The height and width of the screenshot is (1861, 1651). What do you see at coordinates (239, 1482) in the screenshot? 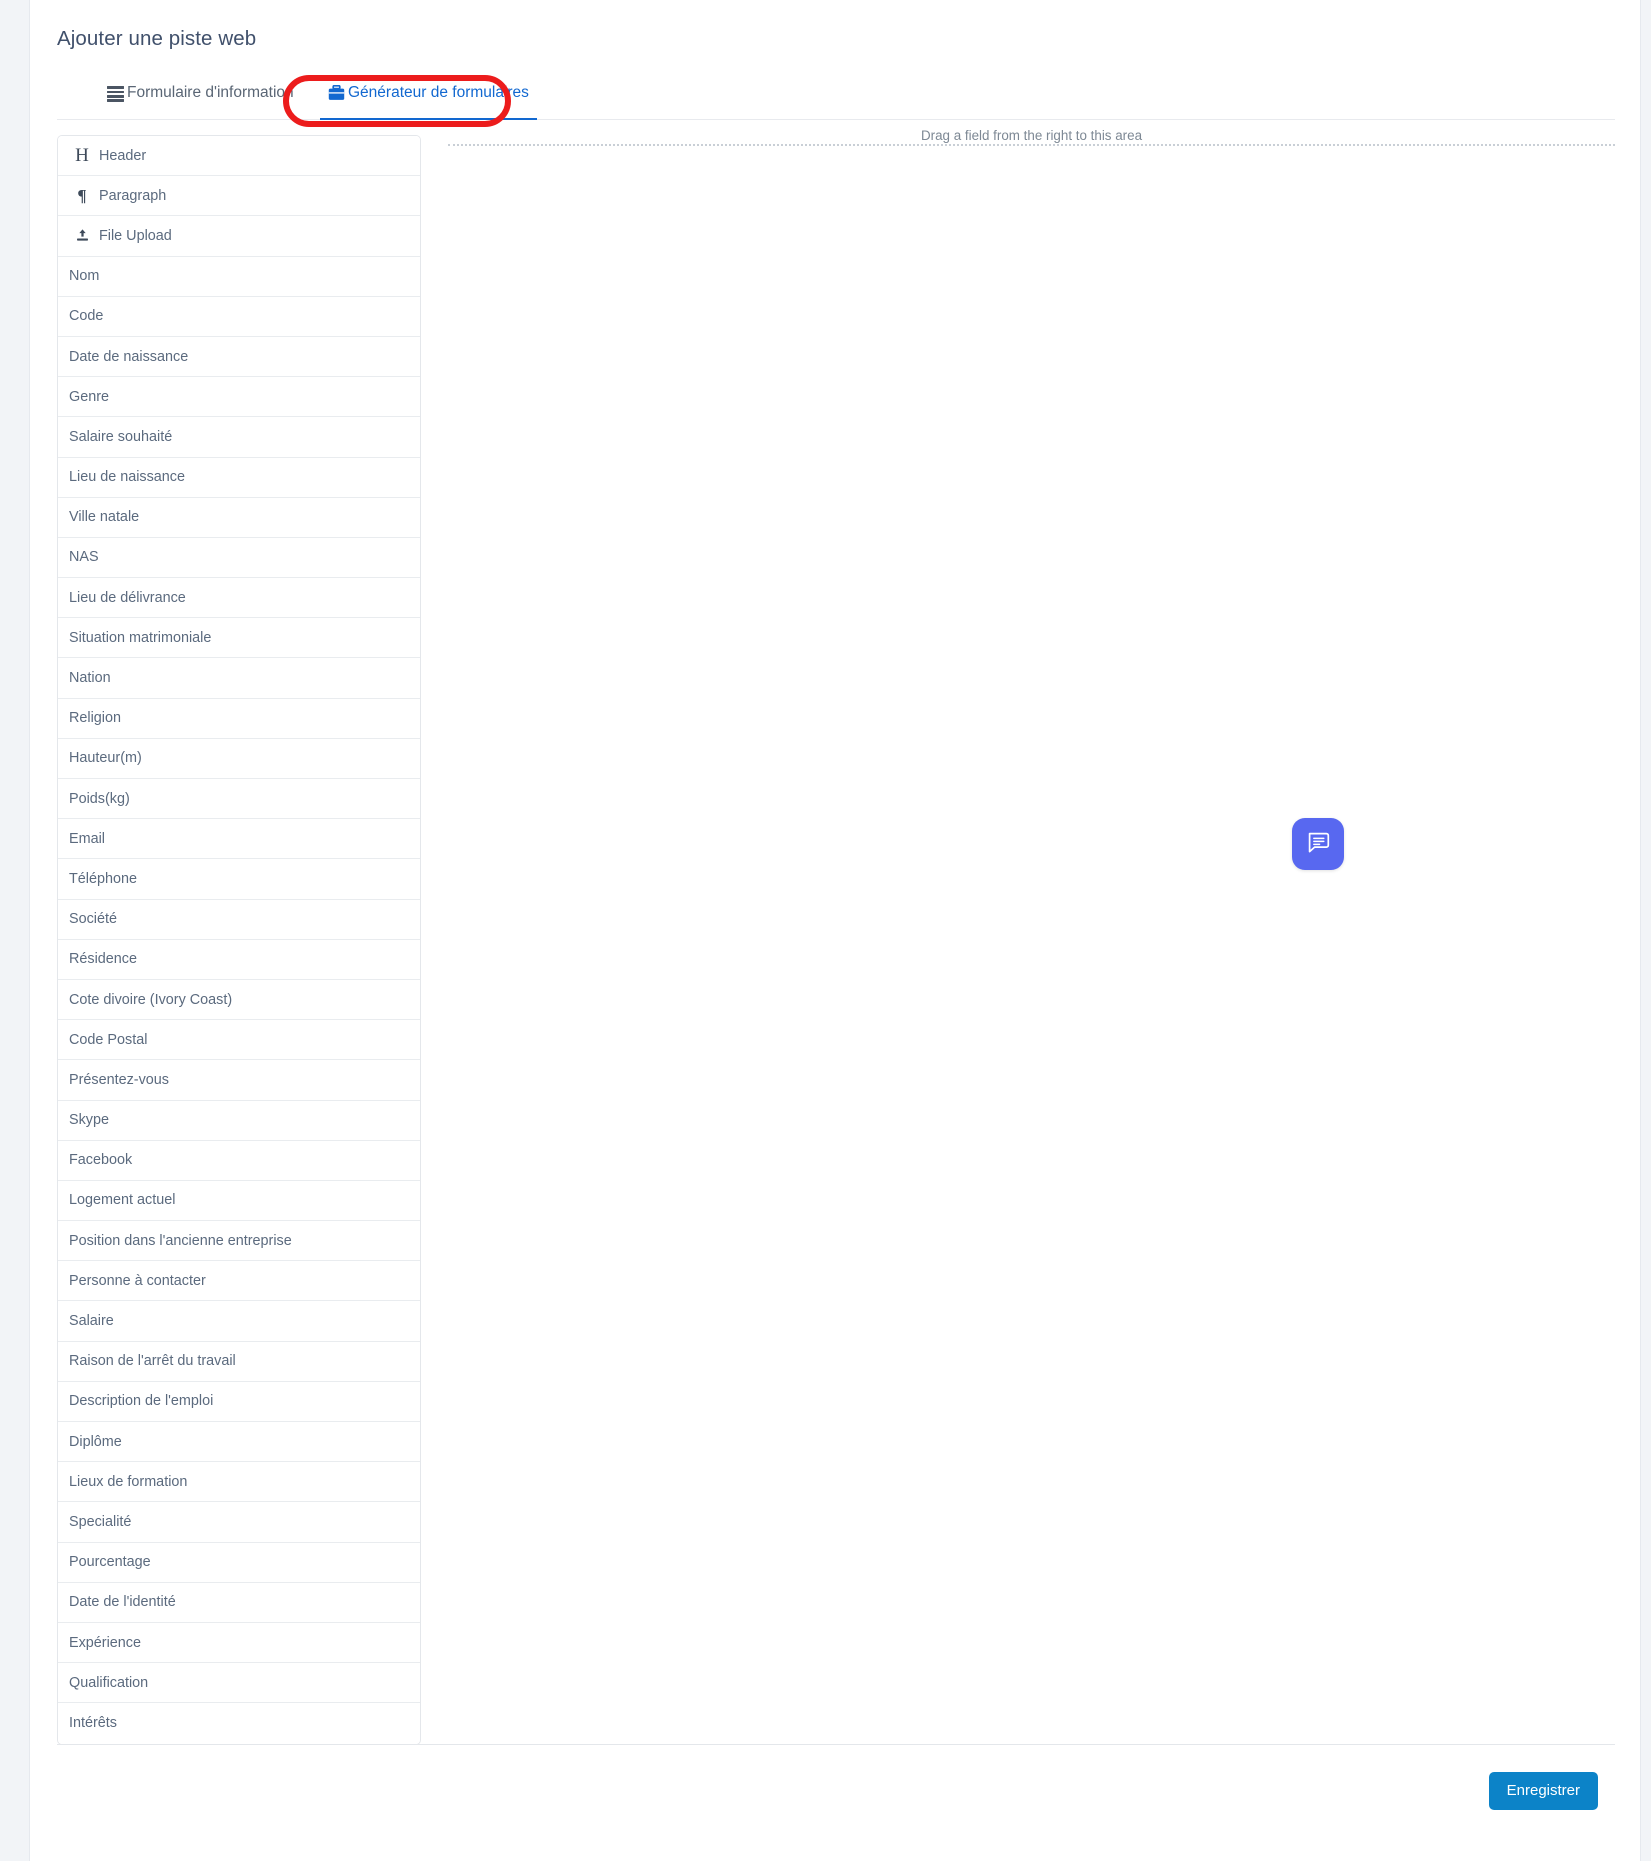
I see `palette-item: Lieux de formation` at bounding box center [239, 1482].